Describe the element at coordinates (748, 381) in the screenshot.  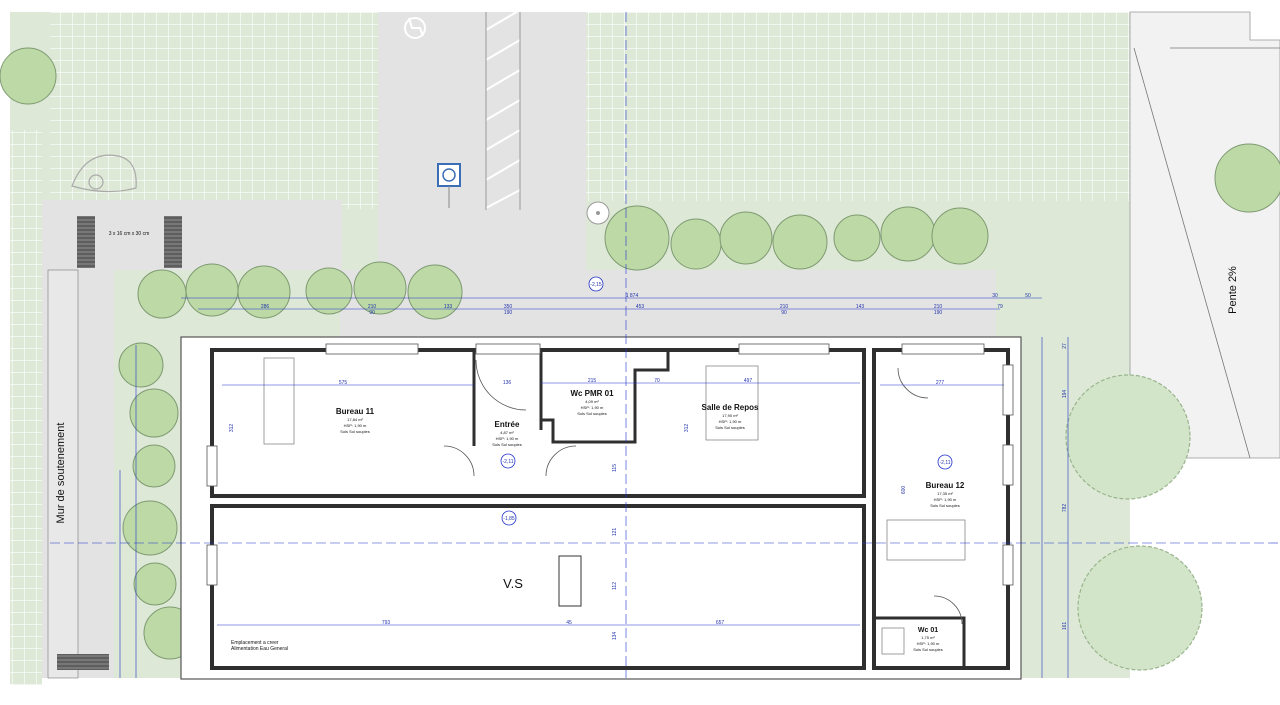
I see `dim-inner-rep: 497` at that location.